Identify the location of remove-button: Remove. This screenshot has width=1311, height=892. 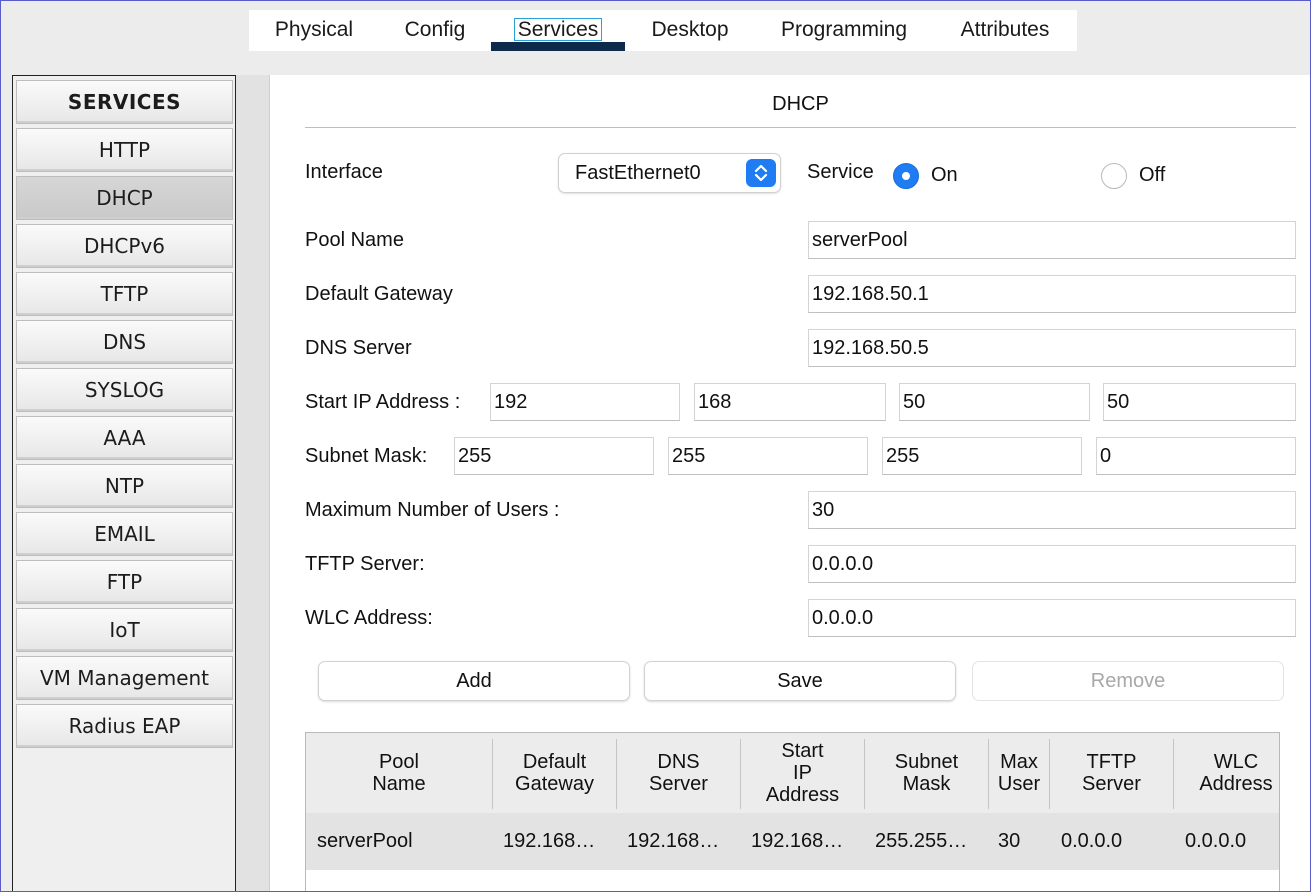
(1128, 681).